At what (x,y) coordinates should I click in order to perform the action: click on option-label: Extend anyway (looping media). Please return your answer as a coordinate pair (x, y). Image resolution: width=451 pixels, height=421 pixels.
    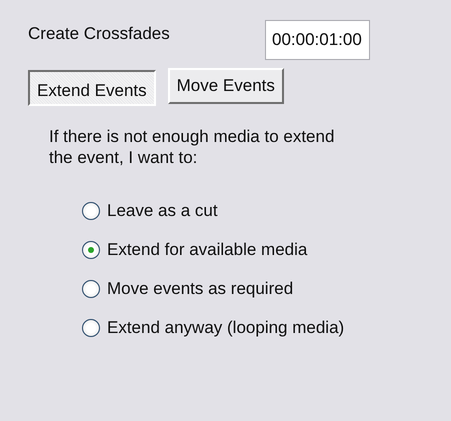
    Looking at the image, I should click on (225, 328).